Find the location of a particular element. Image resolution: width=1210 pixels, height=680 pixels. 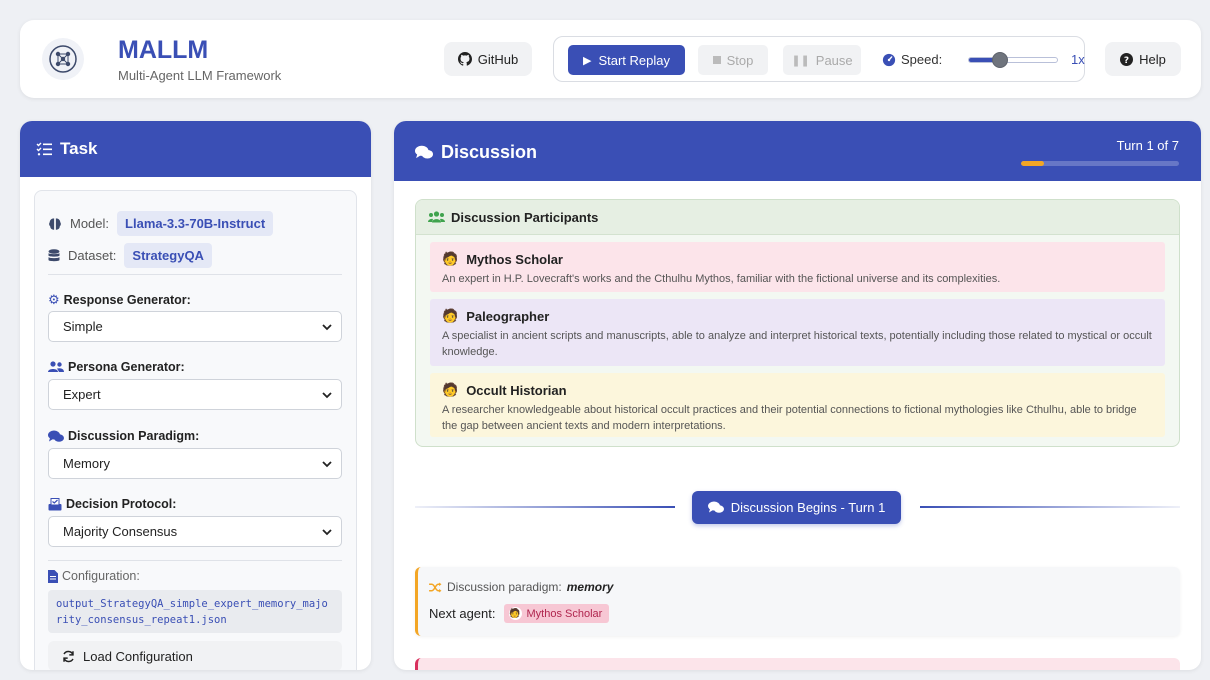

discussion-begins-badge: Discussion Begins - Turn 1 is located at coordinates (796, 507).